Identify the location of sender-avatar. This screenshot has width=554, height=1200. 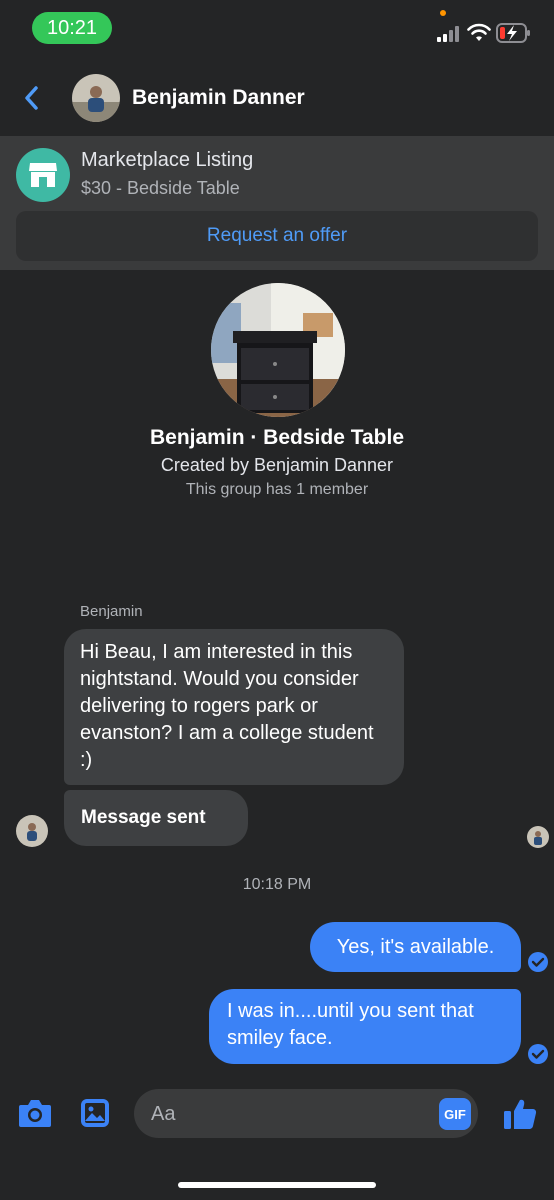
(32, 831).